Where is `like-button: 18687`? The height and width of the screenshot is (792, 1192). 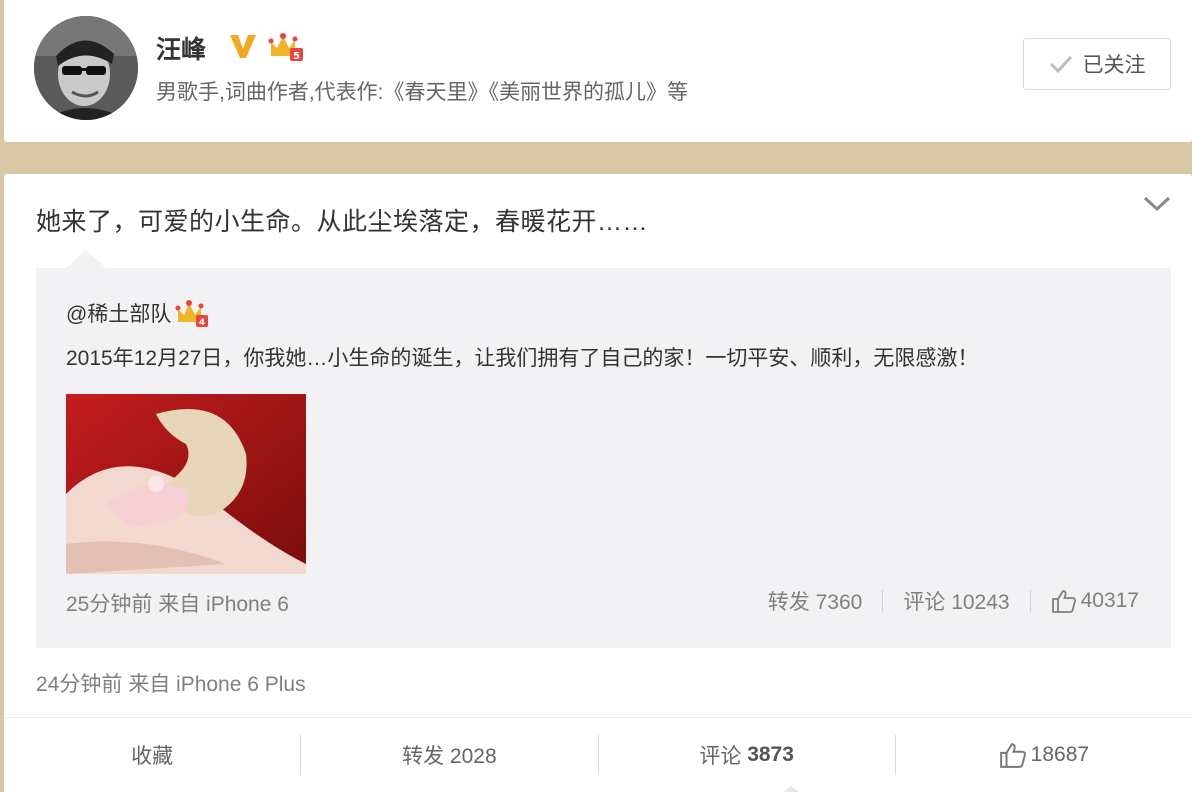
like-button: 18687 is located at coordinates (1043, 755).